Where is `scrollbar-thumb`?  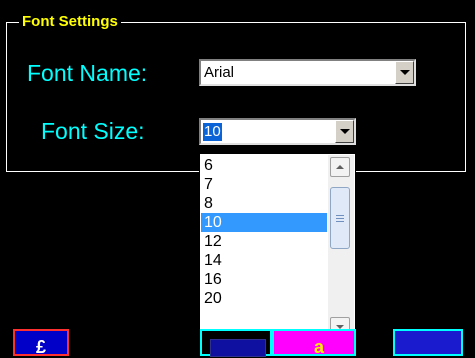 scrollbar-thumb is located at coordinates (340, 218).